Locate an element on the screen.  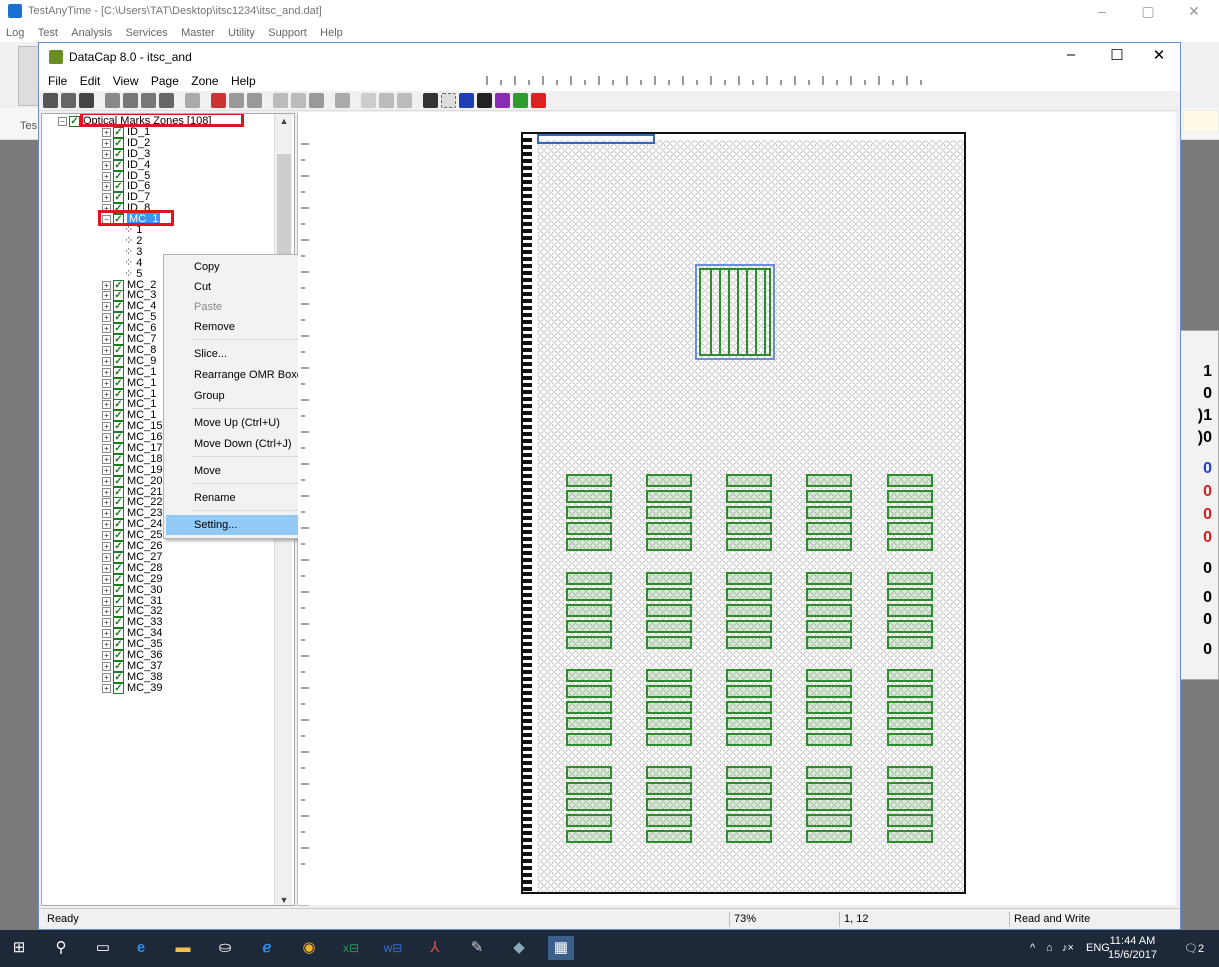
menu-test: Test is located at coordinates (48, 33).